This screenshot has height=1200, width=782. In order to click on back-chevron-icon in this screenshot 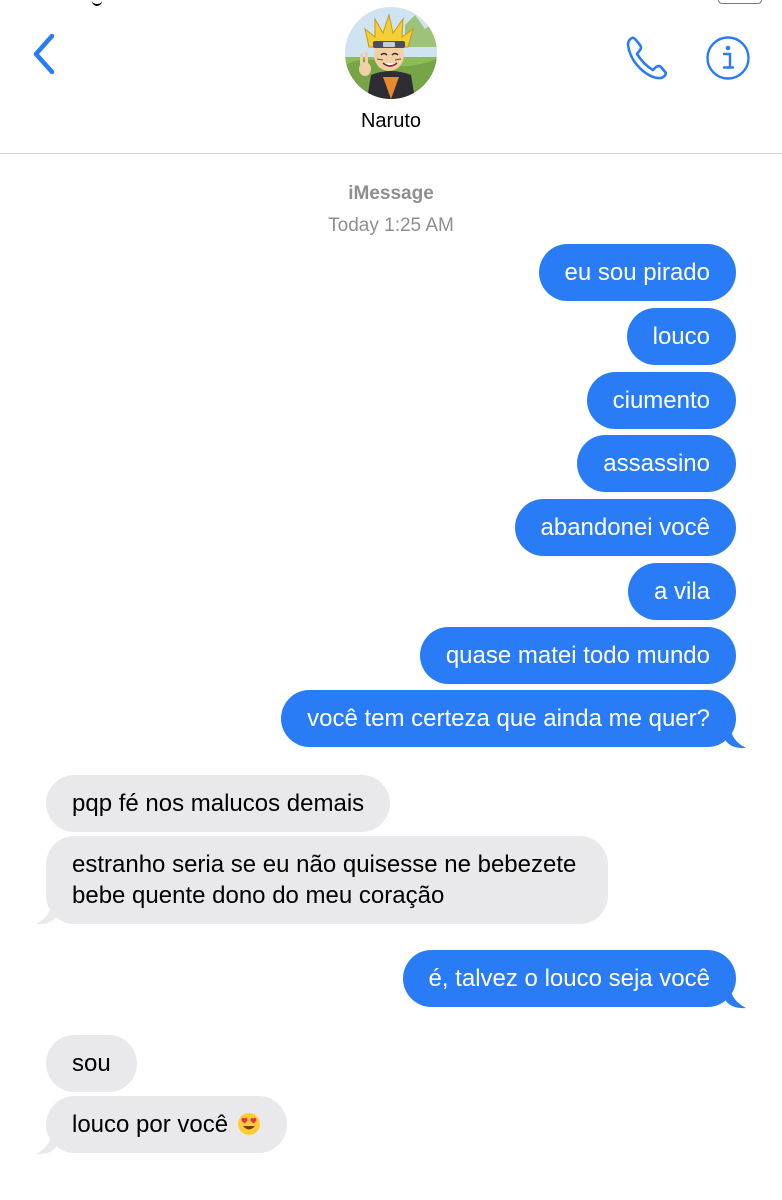, I will do `click(44, 54)`.